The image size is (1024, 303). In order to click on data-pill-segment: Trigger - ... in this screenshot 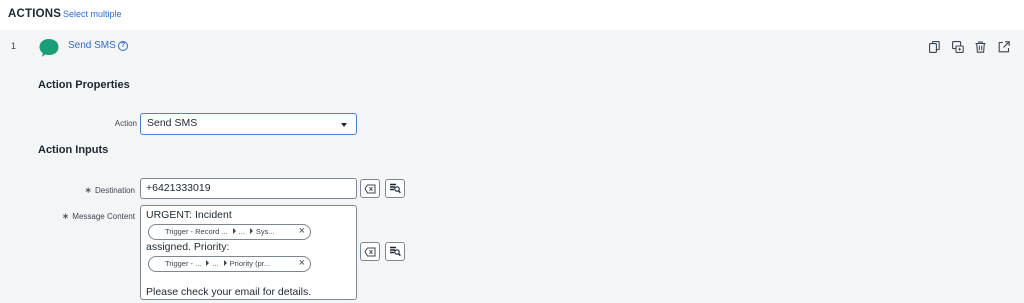, I will do `click(183, 263)`.